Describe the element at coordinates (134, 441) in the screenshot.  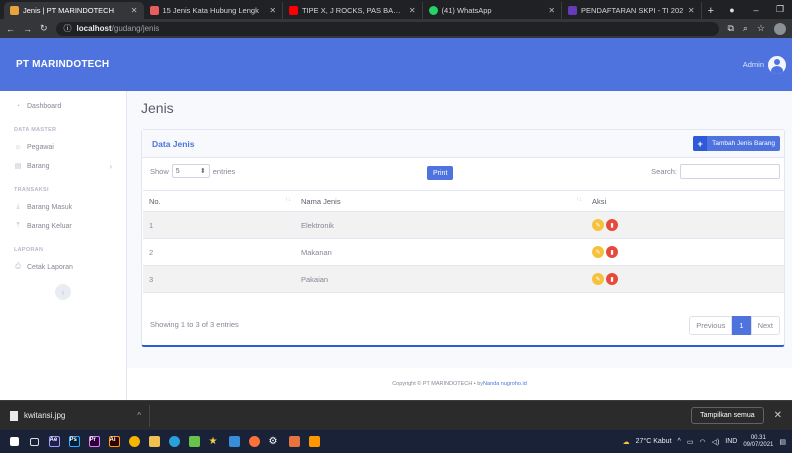
I see `chrome-icon` at that location.